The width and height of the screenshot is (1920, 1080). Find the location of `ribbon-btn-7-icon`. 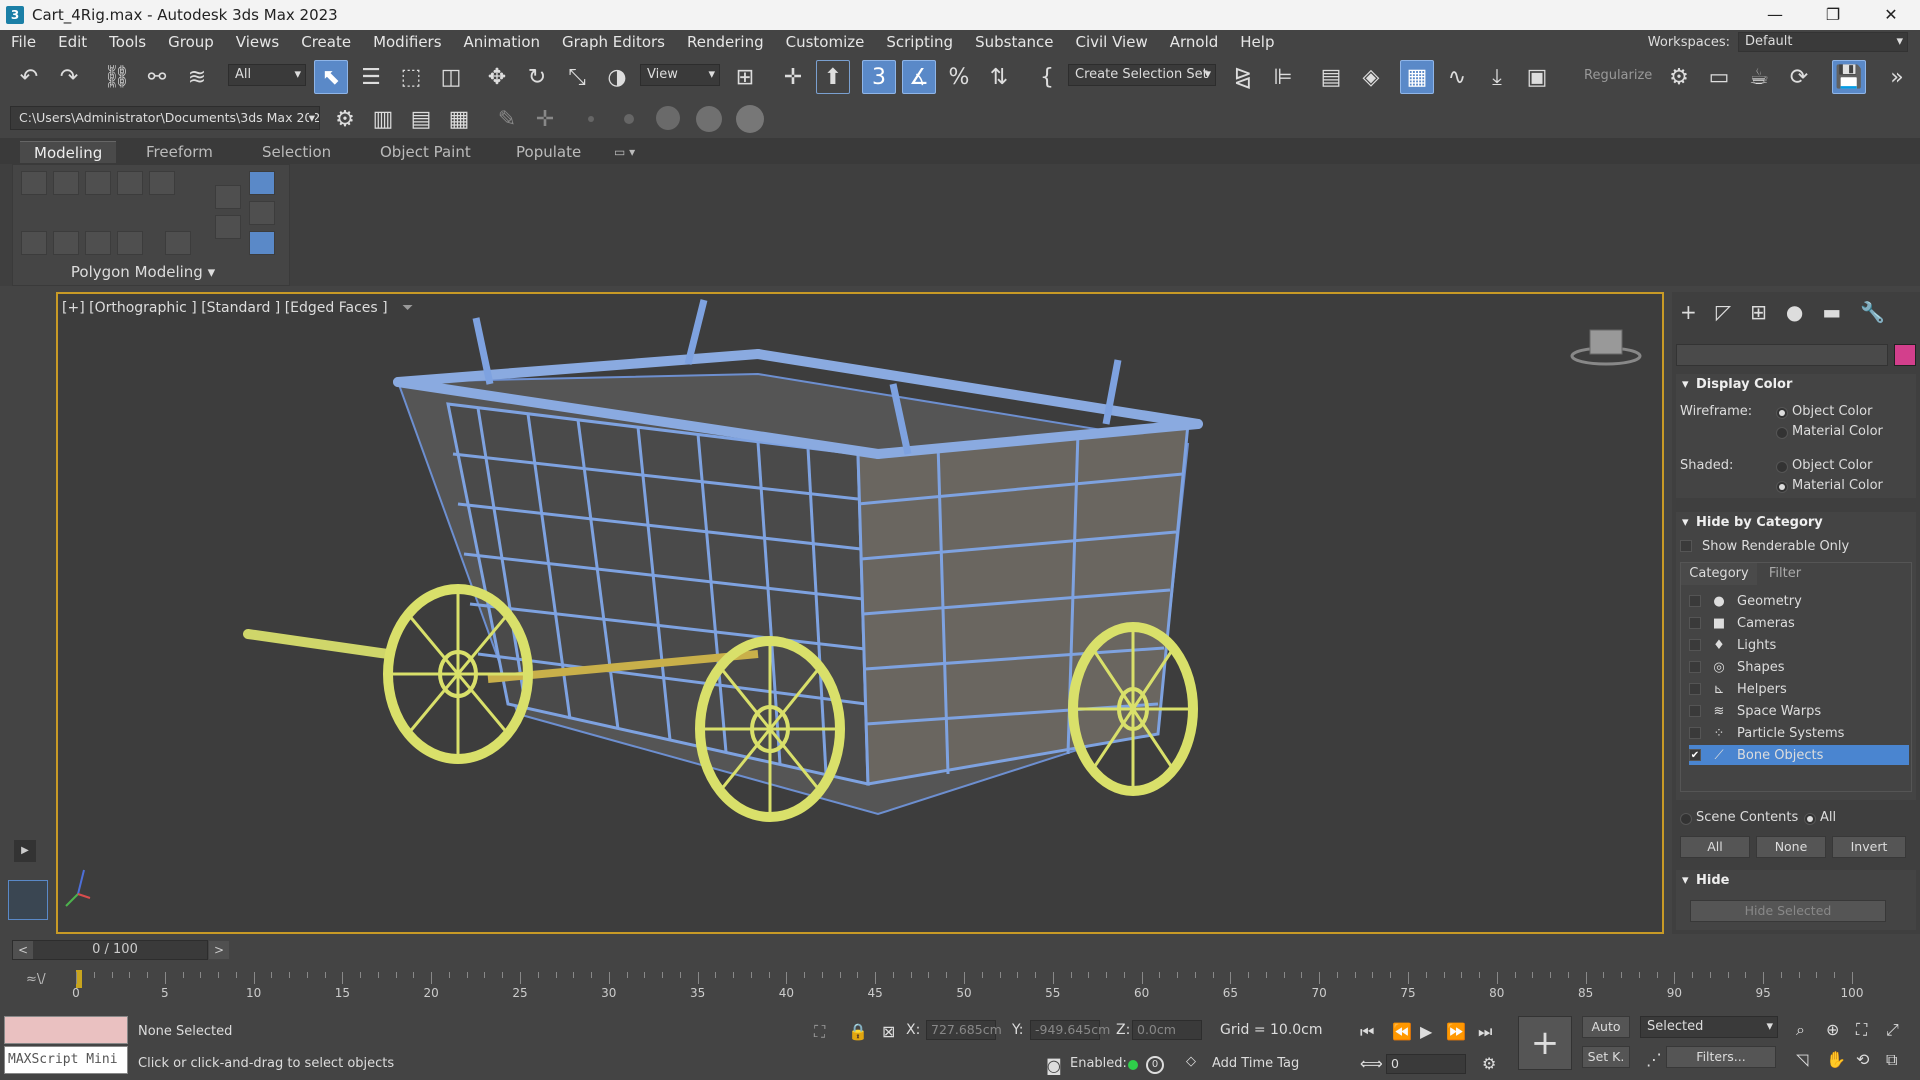

ribbon-btn-7-icon is located at coordinates (262, 183).